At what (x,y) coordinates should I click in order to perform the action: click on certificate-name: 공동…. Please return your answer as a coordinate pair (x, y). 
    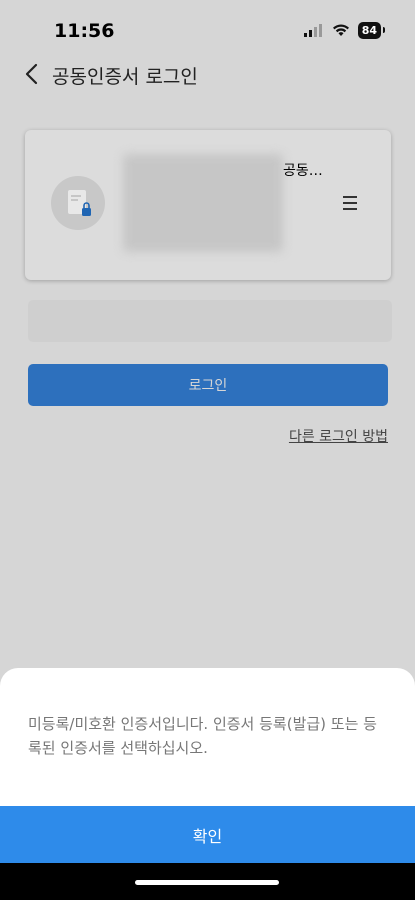
    Looking at the image, I should click on (303, 171).